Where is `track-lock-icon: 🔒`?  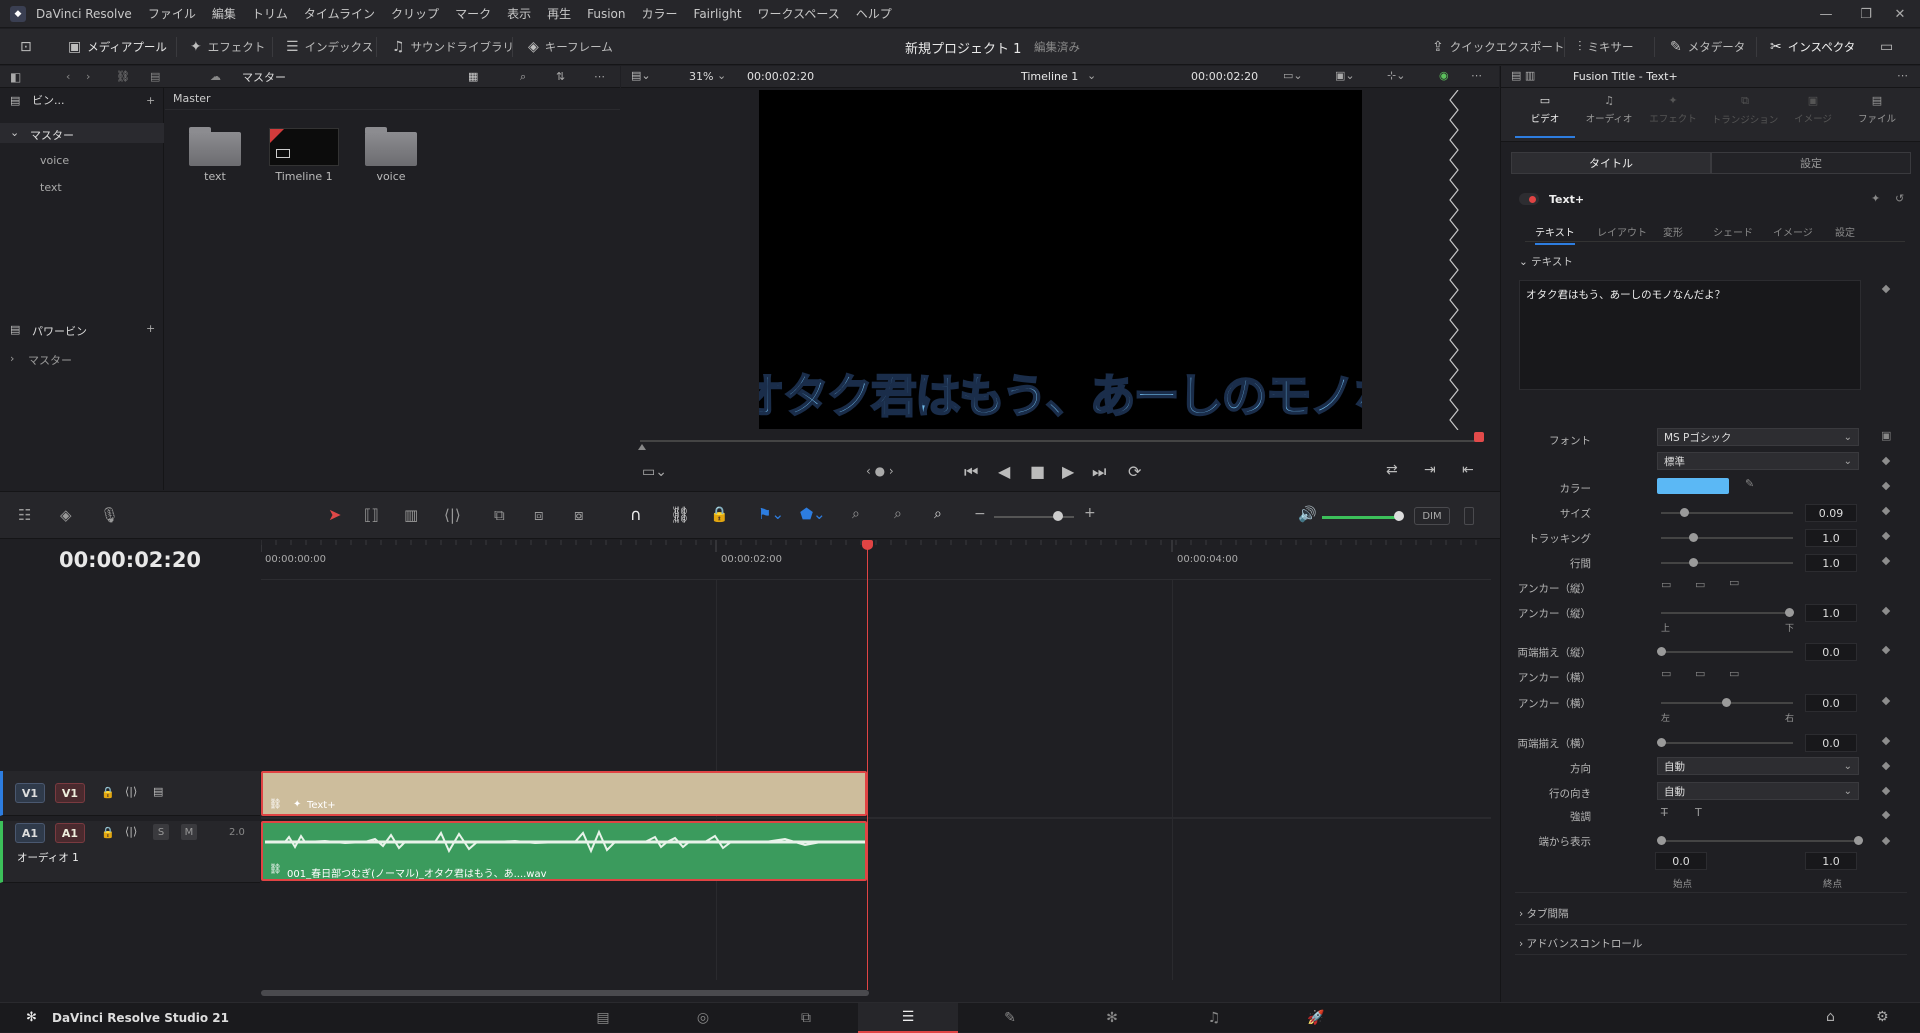
track-lock-icon: 🔒 is located at coordinates (108, 792).